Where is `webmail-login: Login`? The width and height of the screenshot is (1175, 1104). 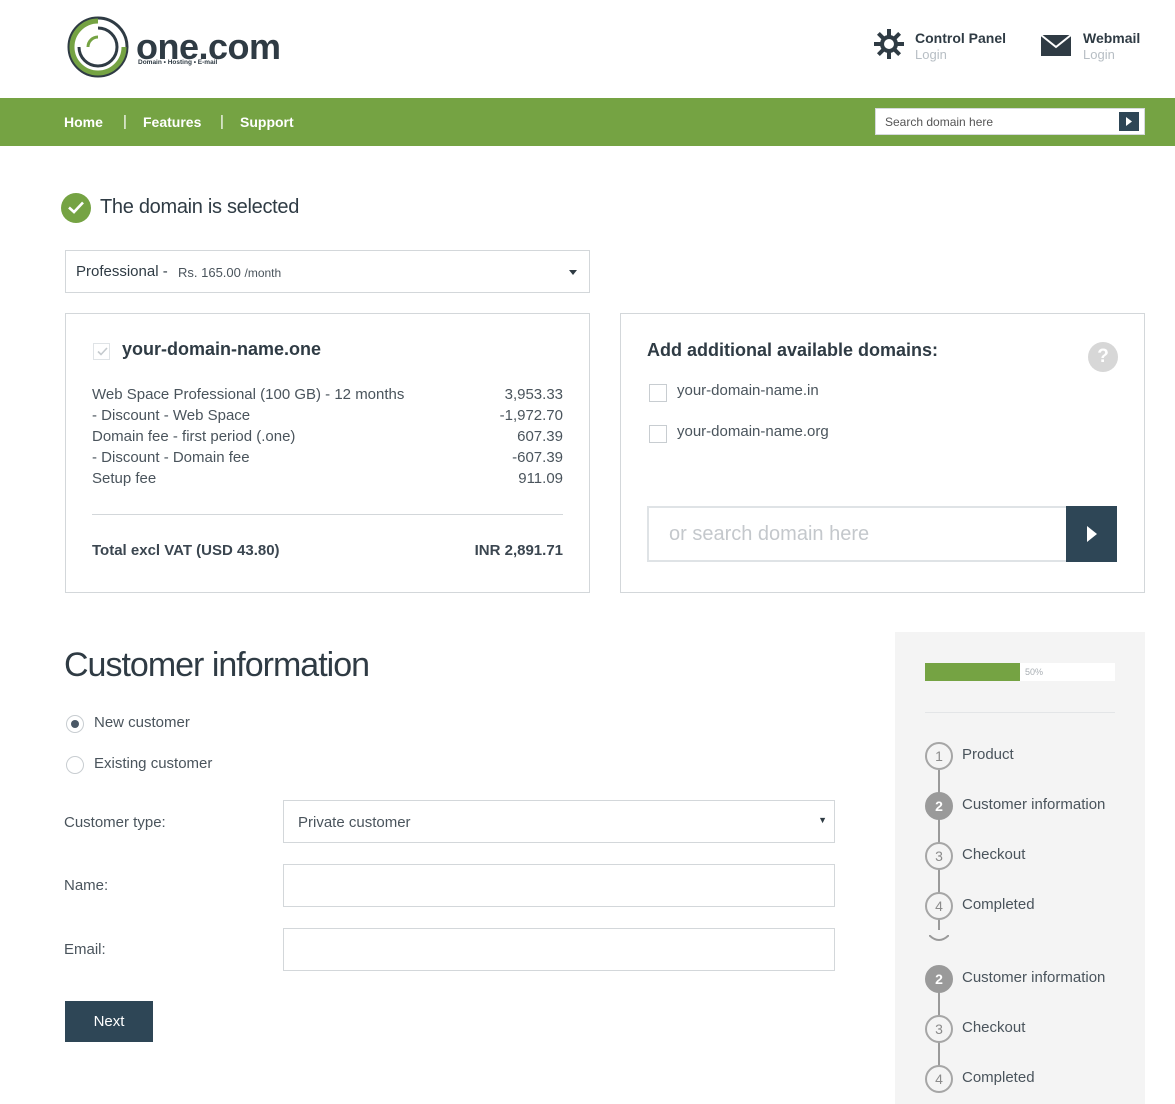
webmail-login: Login is located at coordinates (1099, 54).